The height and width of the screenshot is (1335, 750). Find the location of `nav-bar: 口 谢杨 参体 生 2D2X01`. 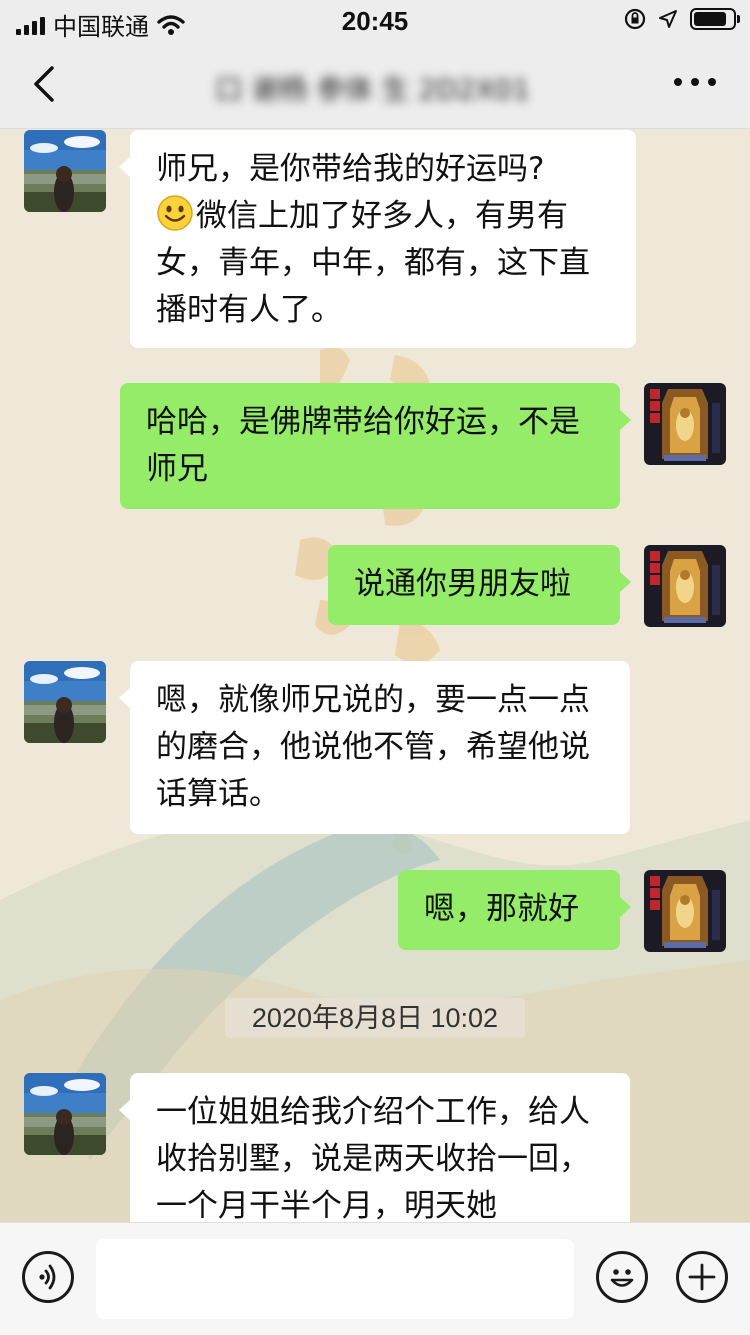

nav-bar: 口 谢杨 参体 生 2D2X01 is located at coordinates (375, 84).